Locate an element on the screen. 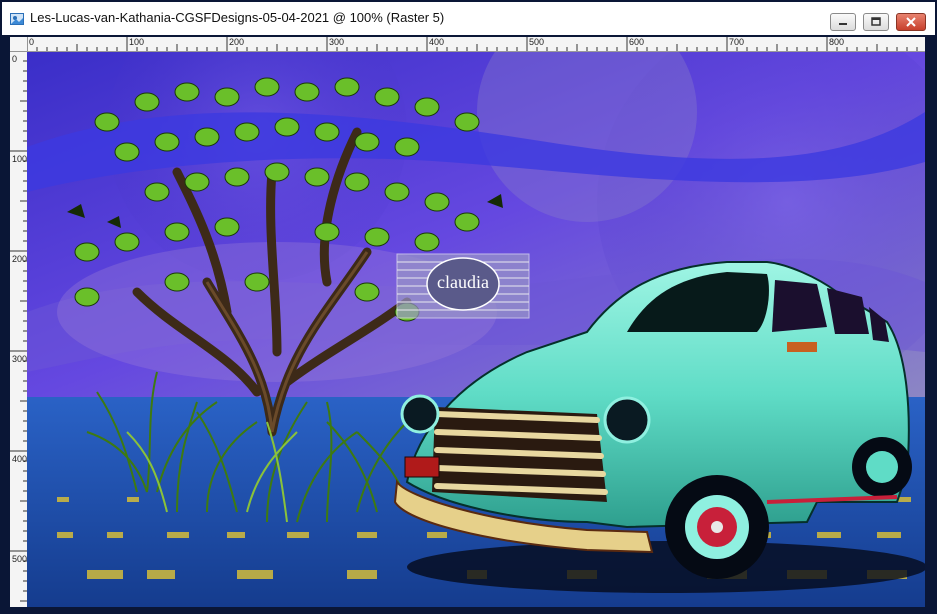 This screenshot has width=937, height=614. ruler-label: 800 is located at coordinates (836, 42).